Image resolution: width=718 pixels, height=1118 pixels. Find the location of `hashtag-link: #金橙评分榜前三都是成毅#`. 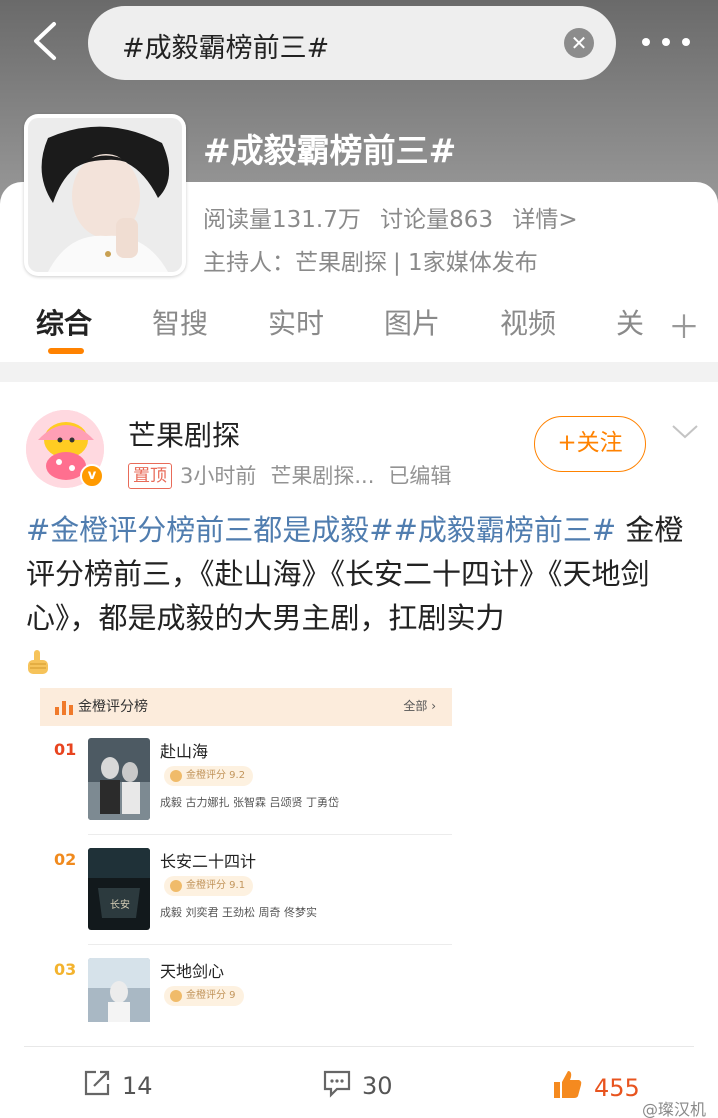

hashtag-link: #金橙评分榜前三都是成毅# is located at coordinates (210, 530).